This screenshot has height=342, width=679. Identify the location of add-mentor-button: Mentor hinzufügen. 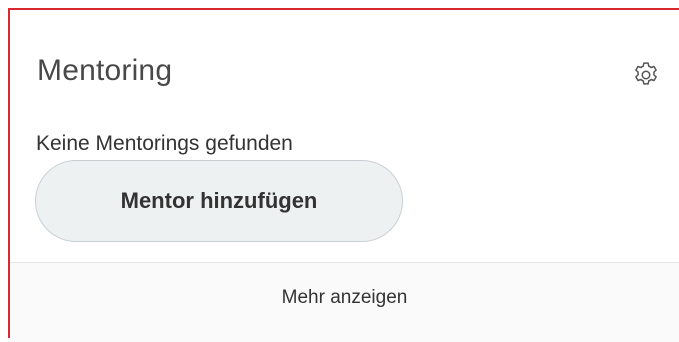
(219, 201).